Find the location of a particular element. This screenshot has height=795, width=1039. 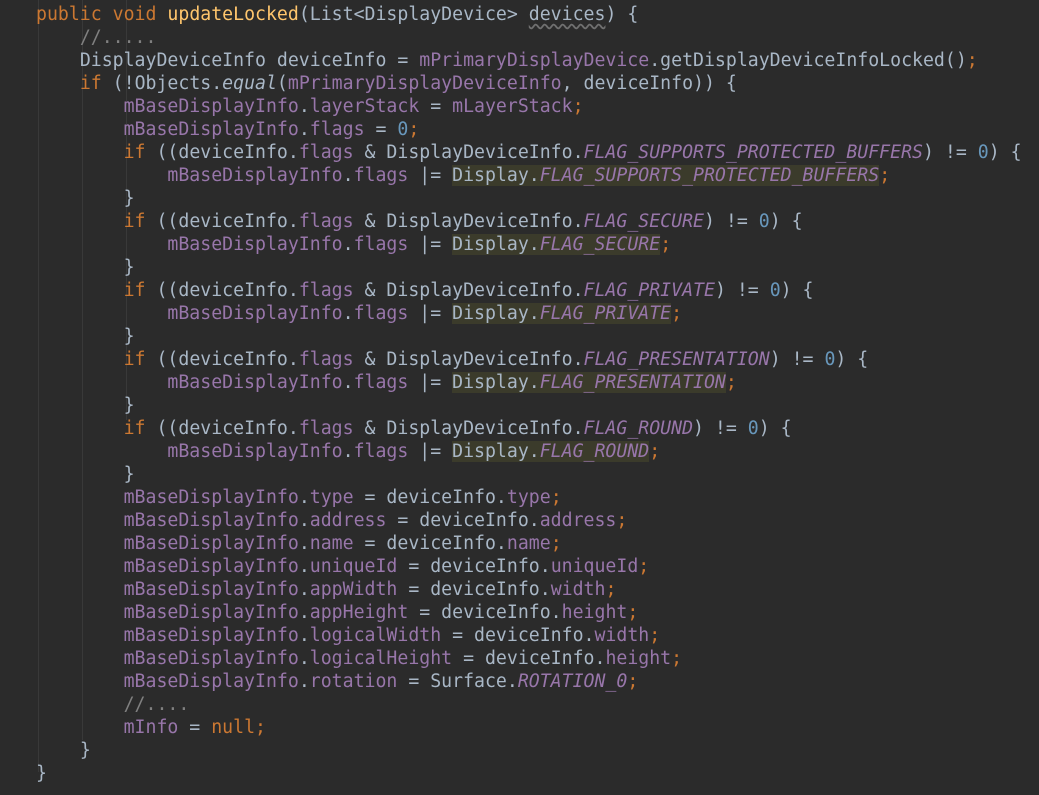

code-token: FLAG_PRIVATE is located at coordinates (649, 290).